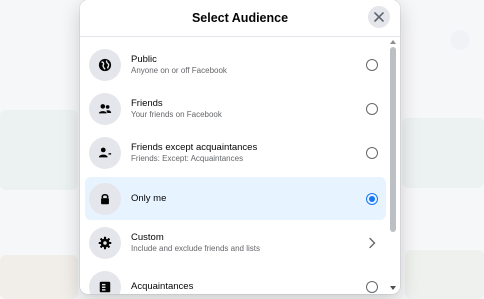 Image resolution: width=484 pixels, height=299 pixels. Describe the element at coordinates (372, 109) in the screenshot. I see `radio-friends` at that location.